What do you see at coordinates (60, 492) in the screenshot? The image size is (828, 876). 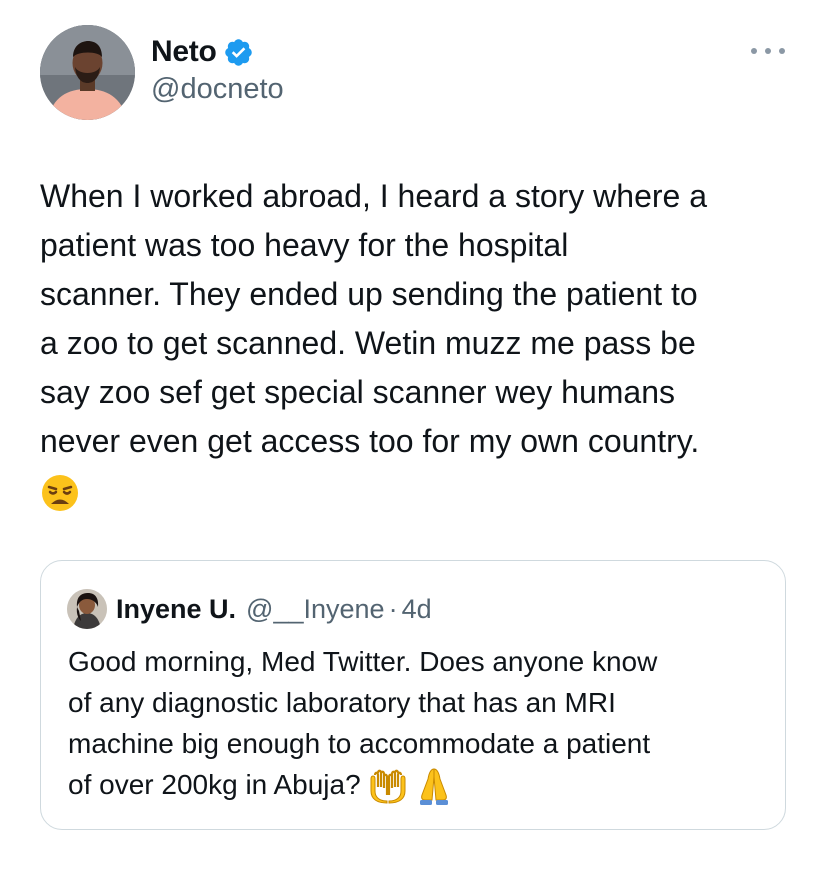 I see `weary-face-emoji-icon` at bounding box center [60, 492].